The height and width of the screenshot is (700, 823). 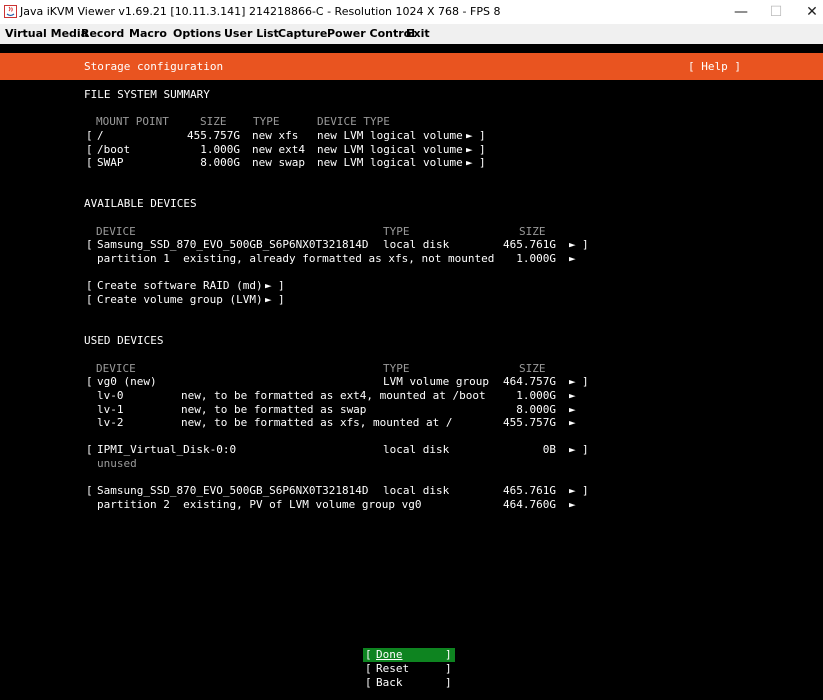 I want to click on back-label: Back, so click(x=389, y=682).